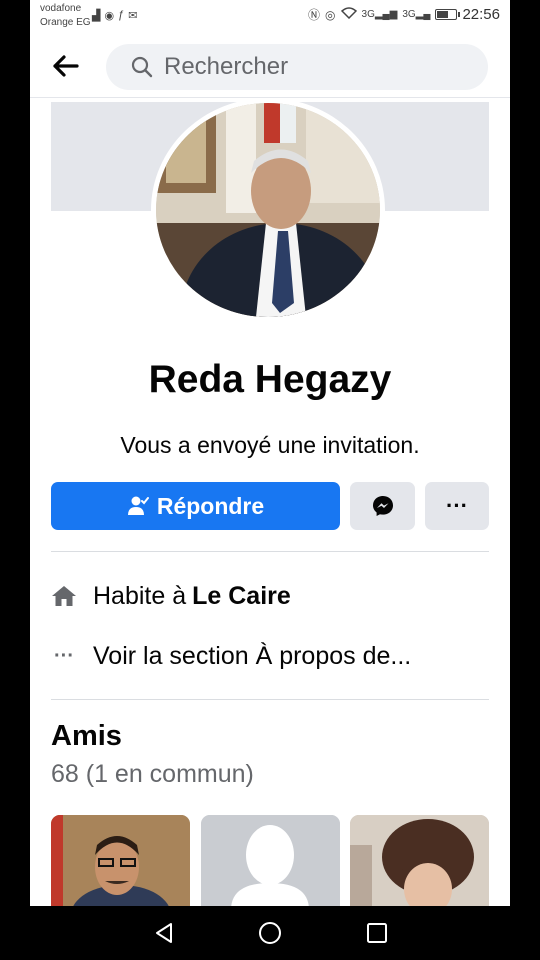  I want to click on lives-in-prefix: Habite à, so click(140, 595).